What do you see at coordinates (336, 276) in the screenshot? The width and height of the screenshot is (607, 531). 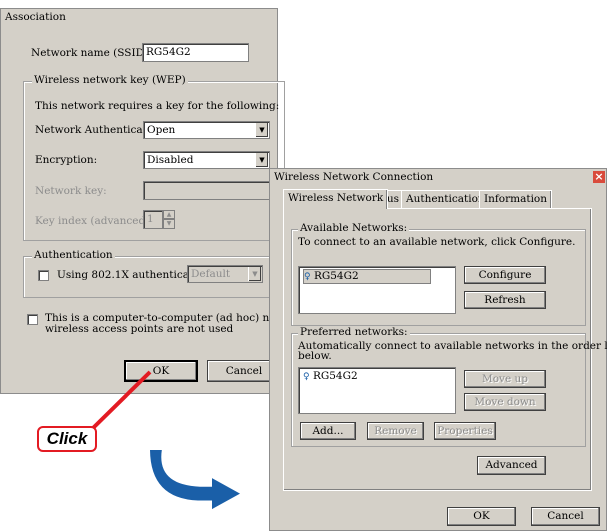 I see `available-network-name: RG54G2` at bounding box center [336, 276].